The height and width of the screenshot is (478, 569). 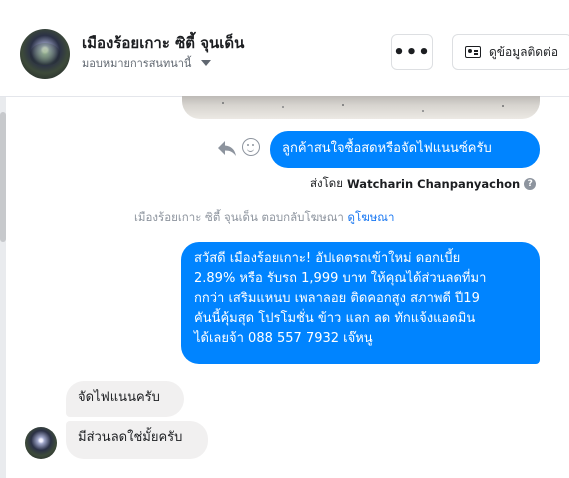 I want to click on sender-name: Watcharin Chanpanyachon, so click(x=434, y=184).